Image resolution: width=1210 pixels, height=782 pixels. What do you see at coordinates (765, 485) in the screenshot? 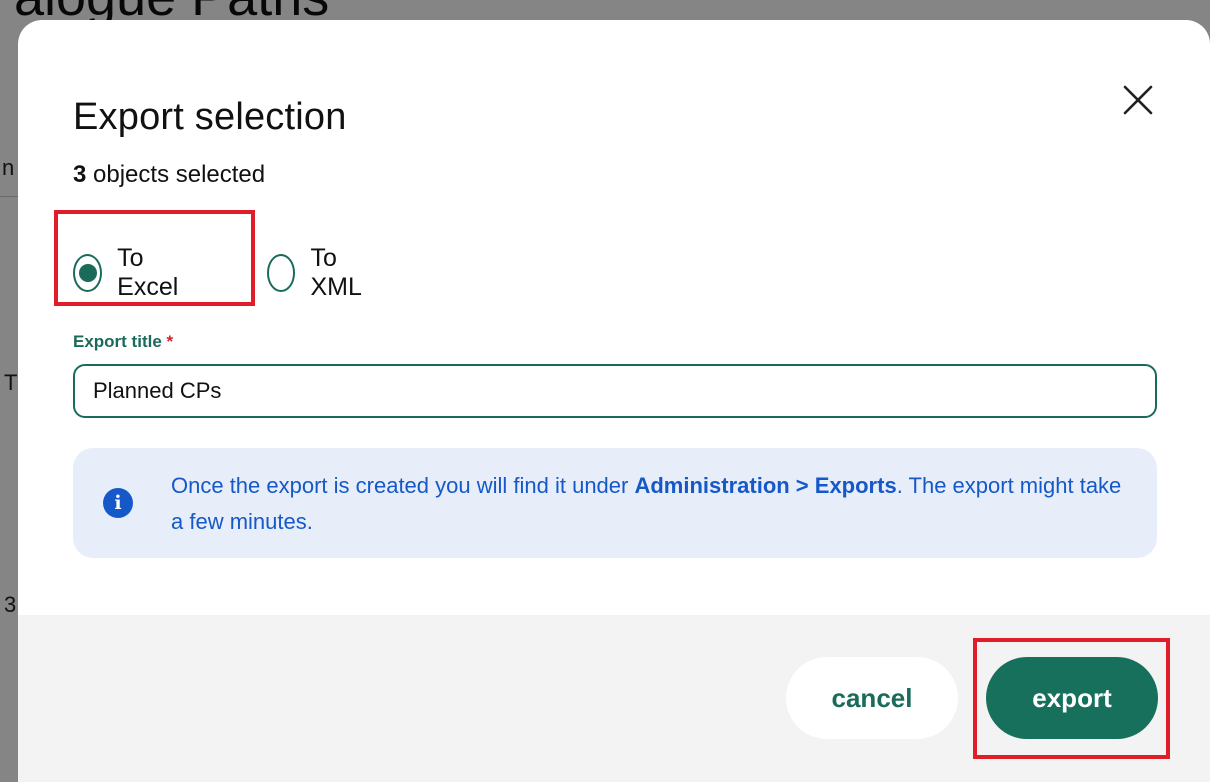
I see `info-text-bold: Administration > Exports` at bounding box center [765, 485].